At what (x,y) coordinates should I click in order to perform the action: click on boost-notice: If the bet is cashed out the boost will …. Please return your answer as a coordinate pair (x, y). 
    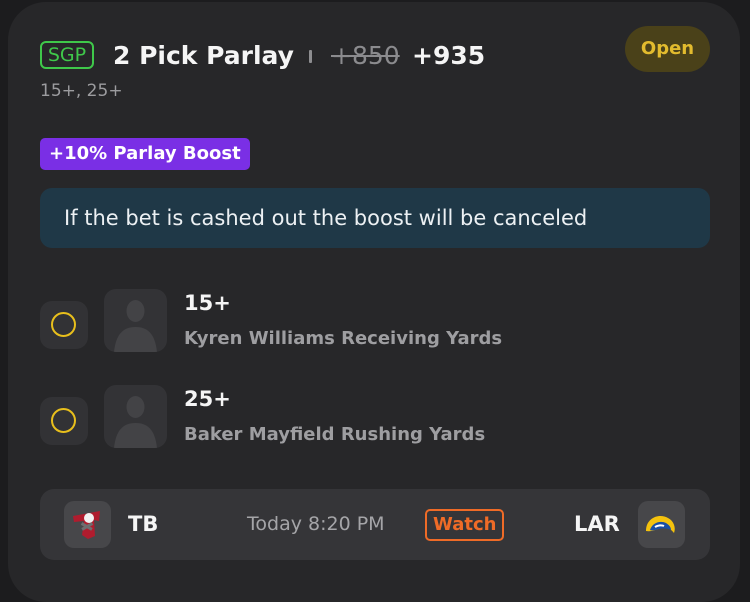
    Looking at the image, I should click on (375, 218).